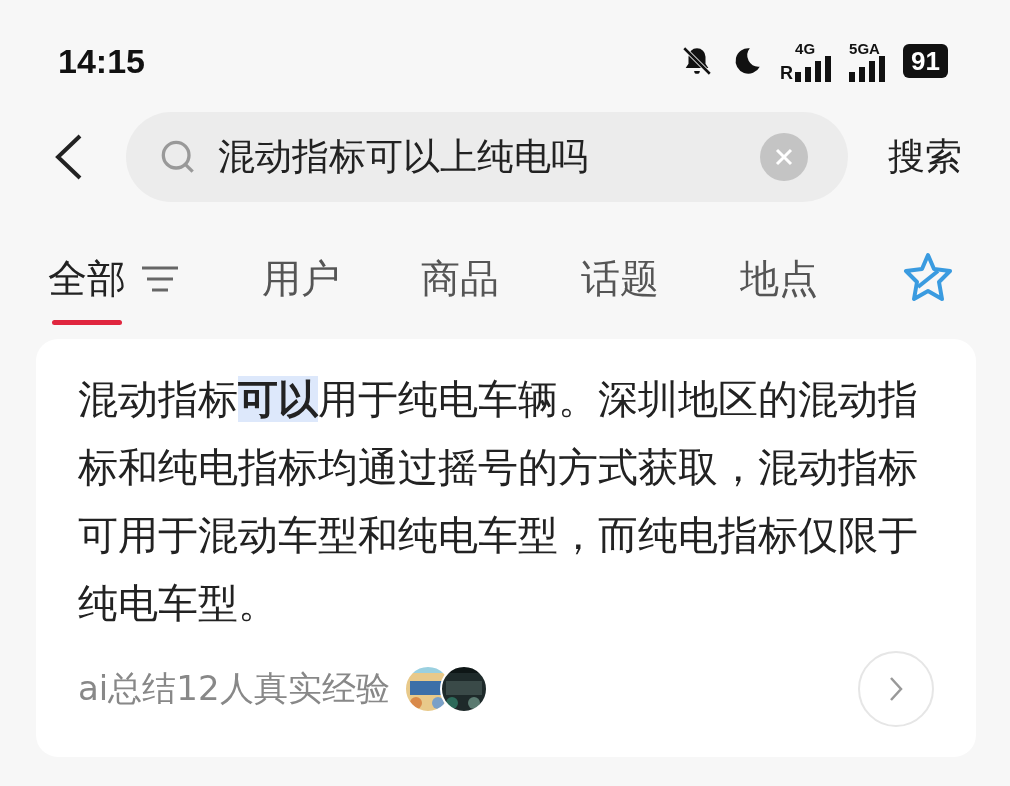 Image resolution: width=1010 pixels, height=786 pixels. I want to click on tab: 全部, so click(87, 278).